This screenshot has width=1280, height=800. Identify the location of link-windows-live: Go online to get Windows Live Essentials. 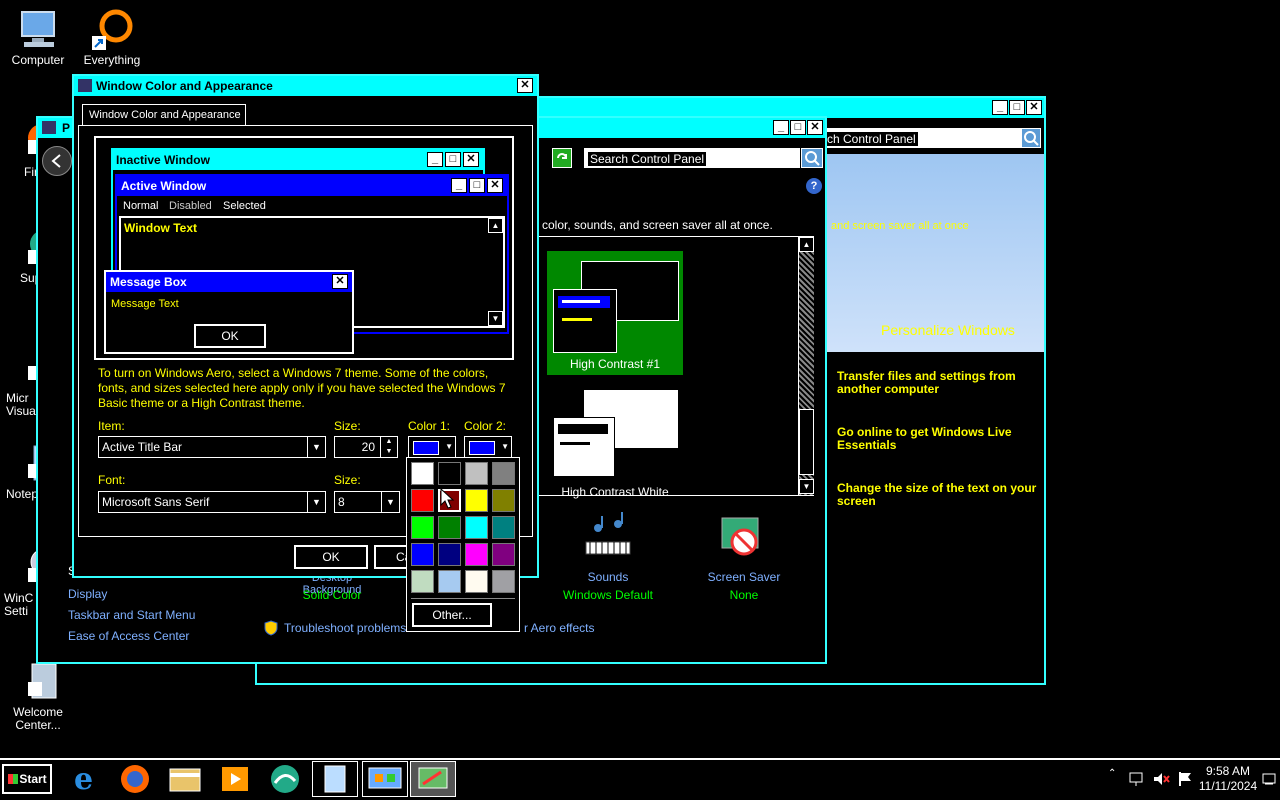
(937, 439).